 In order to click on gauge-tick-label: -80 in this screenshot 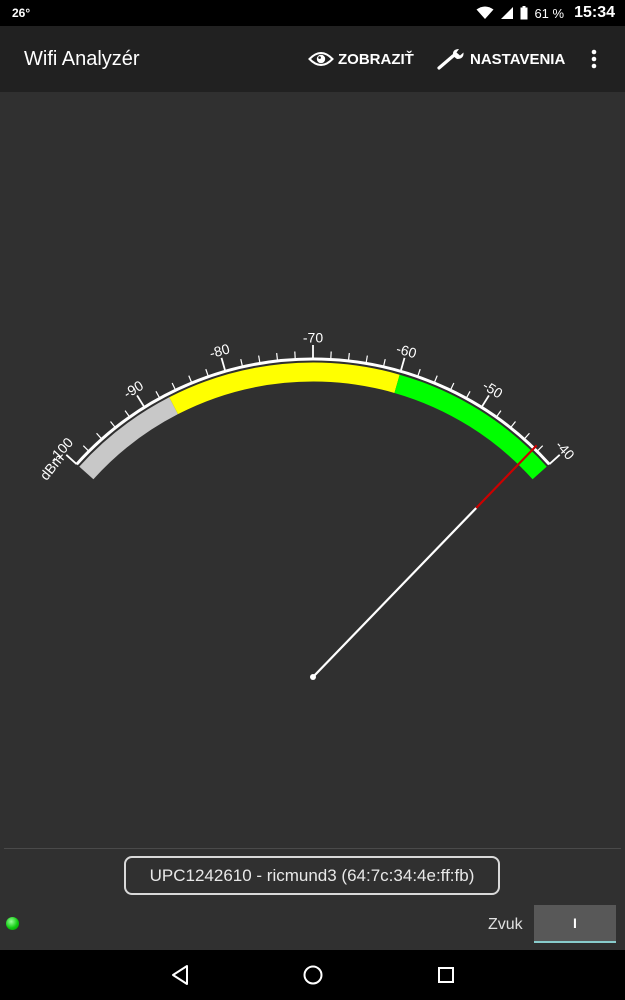, I will do `click(220, 350)`.